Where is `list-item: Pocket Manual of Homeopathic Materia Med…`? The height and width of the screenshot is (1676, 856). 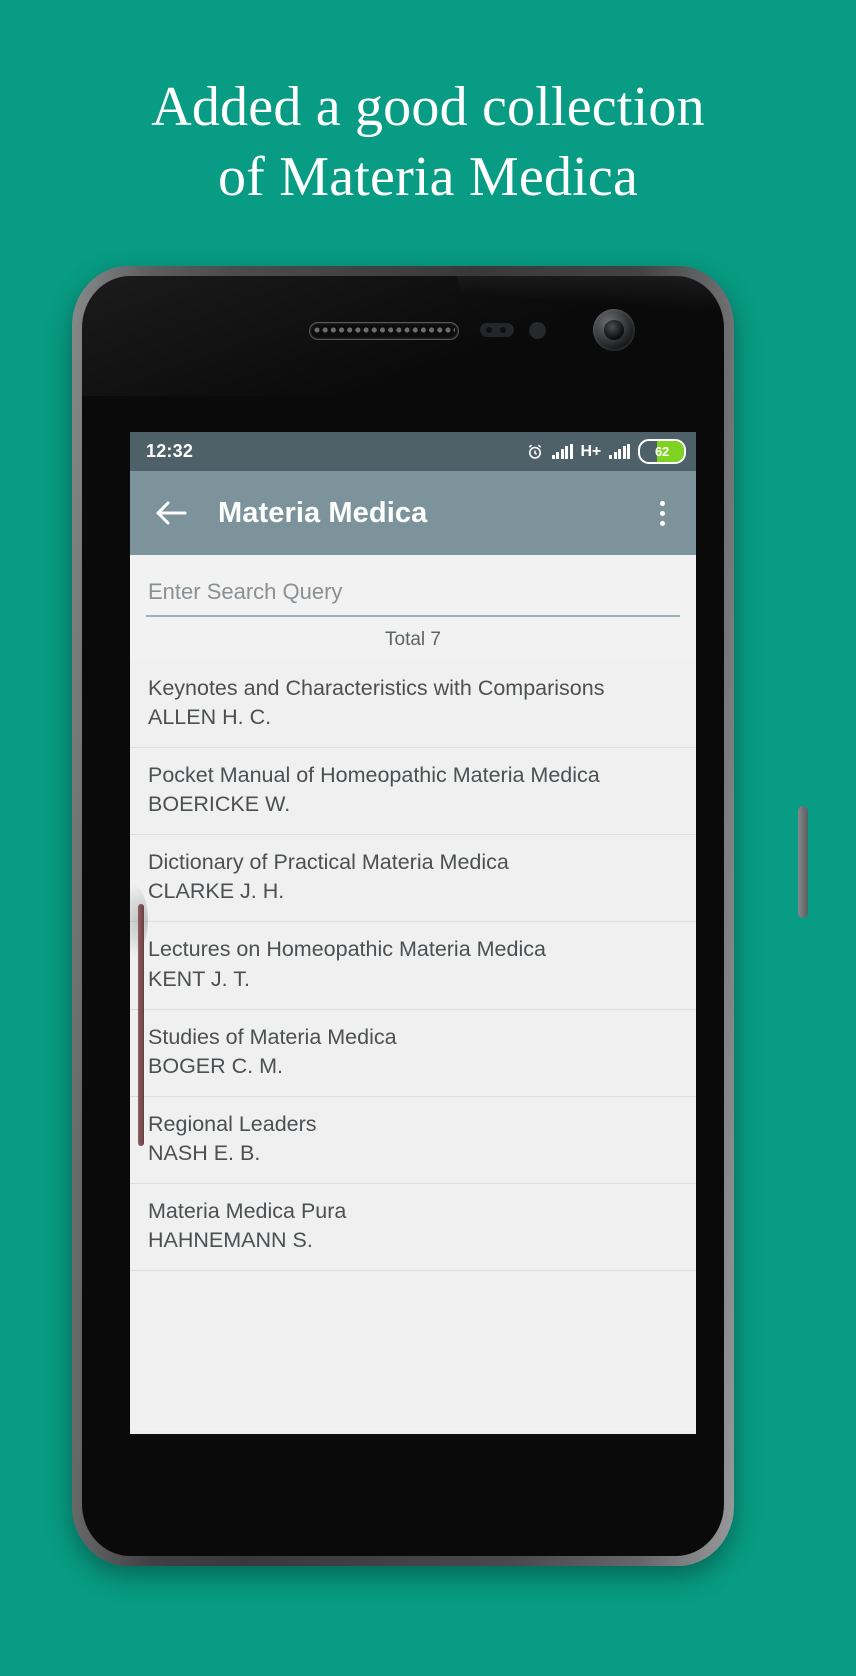
list-item: Pocket Manual of Homeopathic Materia Med… is located at coordinates (413, 792).